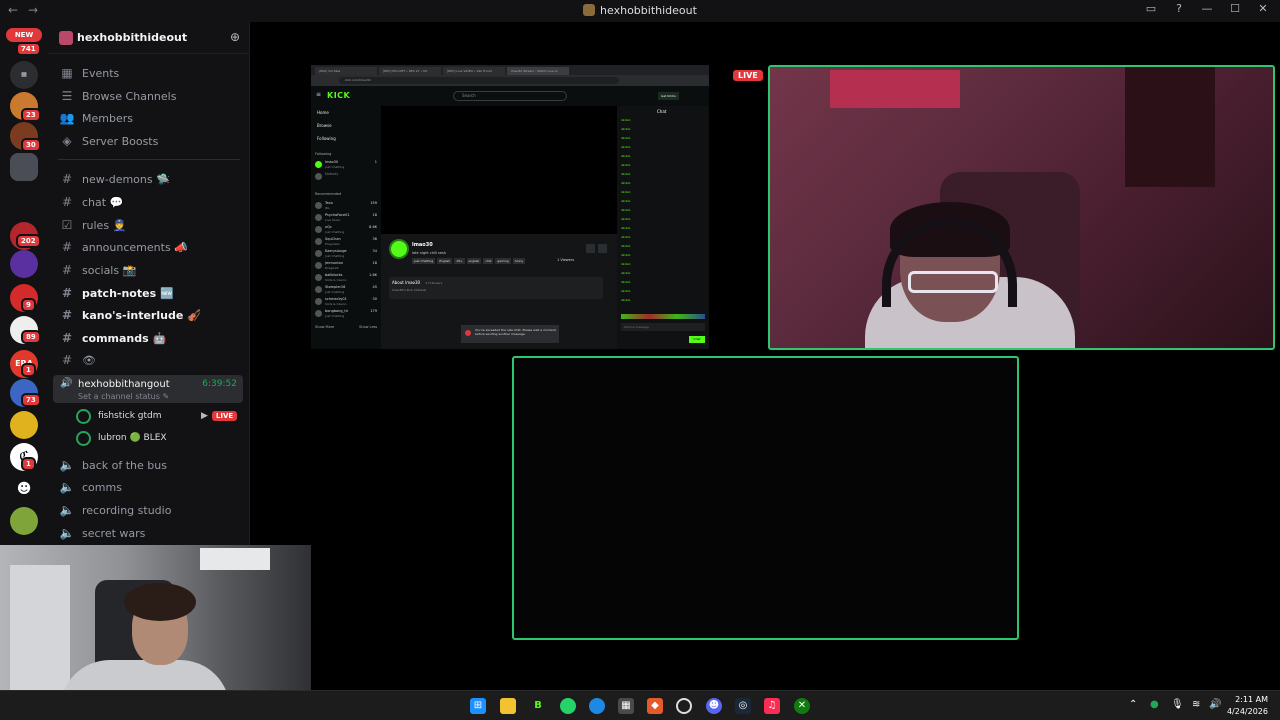 The width and height of the screenshot is (1280, 720). What do you see at coordinates (1215, 704) in the screenshot?
I see `volume-icon: 🔊` at bounding box center [1215, 704].